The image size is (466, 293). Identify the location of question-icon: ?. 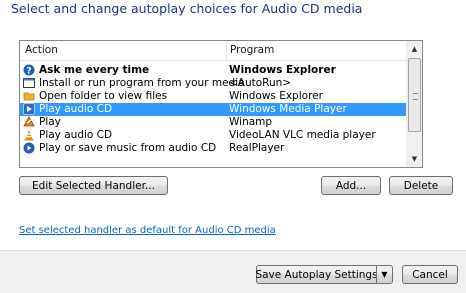
(29, 70).